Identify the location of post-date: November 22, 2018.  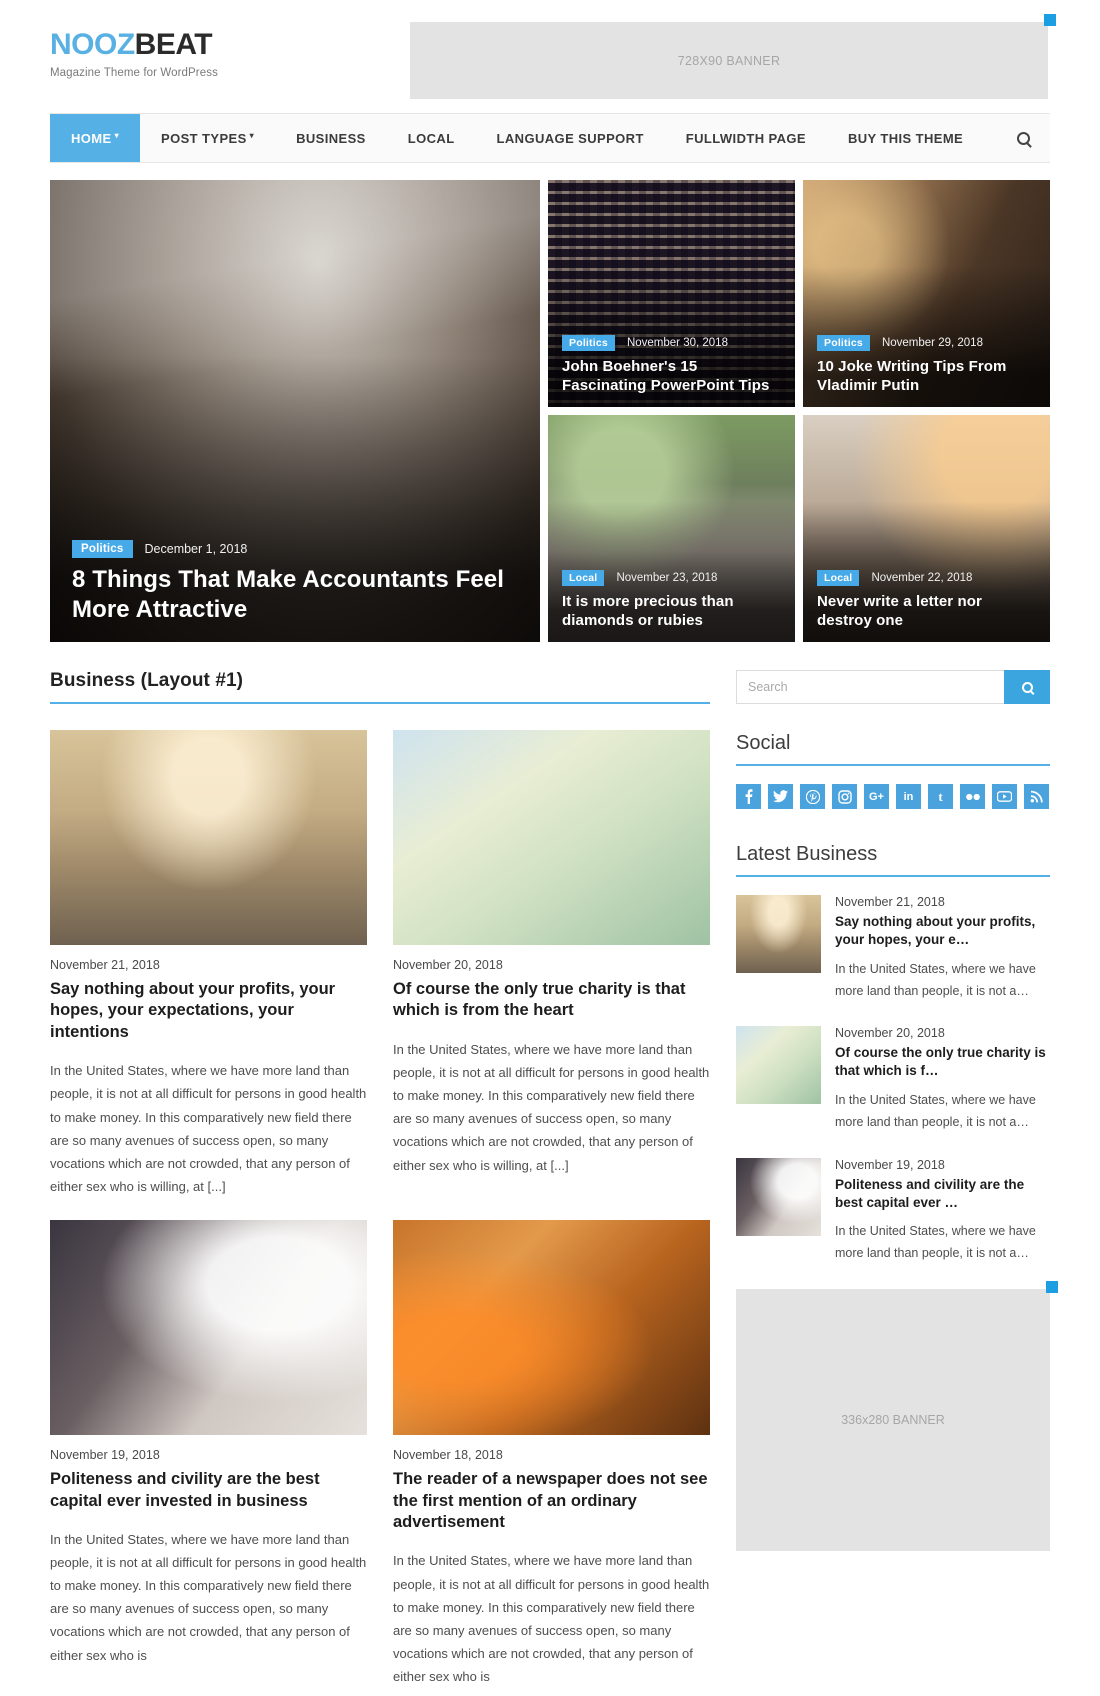
(922, 578).